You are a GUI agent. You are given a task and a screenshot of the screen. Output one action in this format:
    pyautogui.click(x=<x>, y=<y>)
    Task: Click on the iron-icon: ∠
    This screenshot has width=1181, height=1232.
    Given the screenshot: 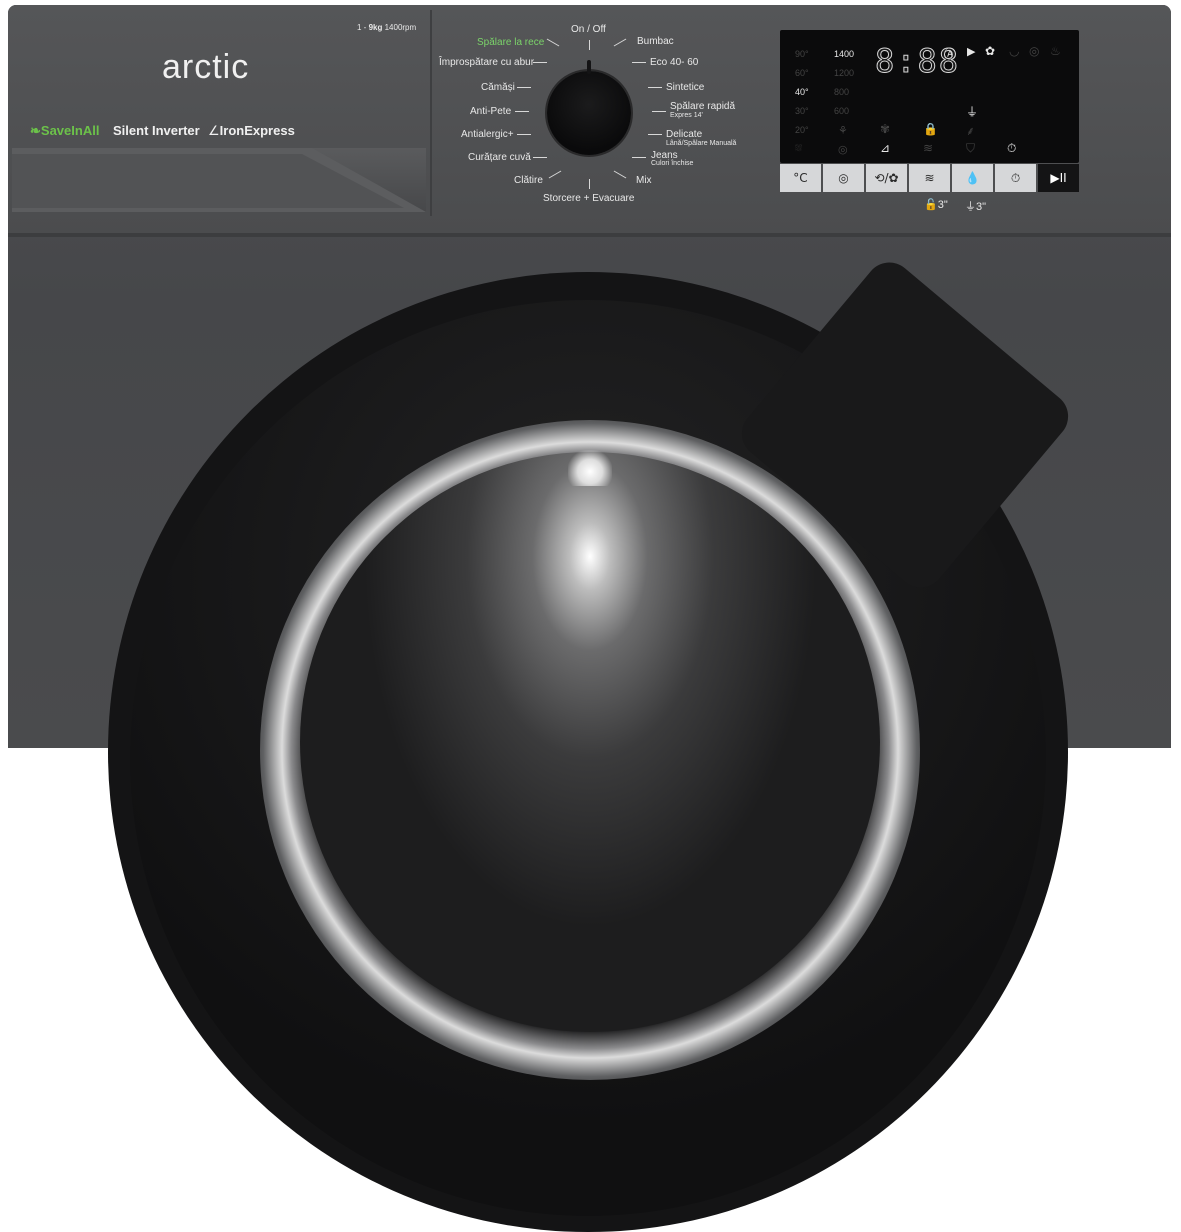 What is the action you would take?
    pyautogui.click(x=214, y=130)
    